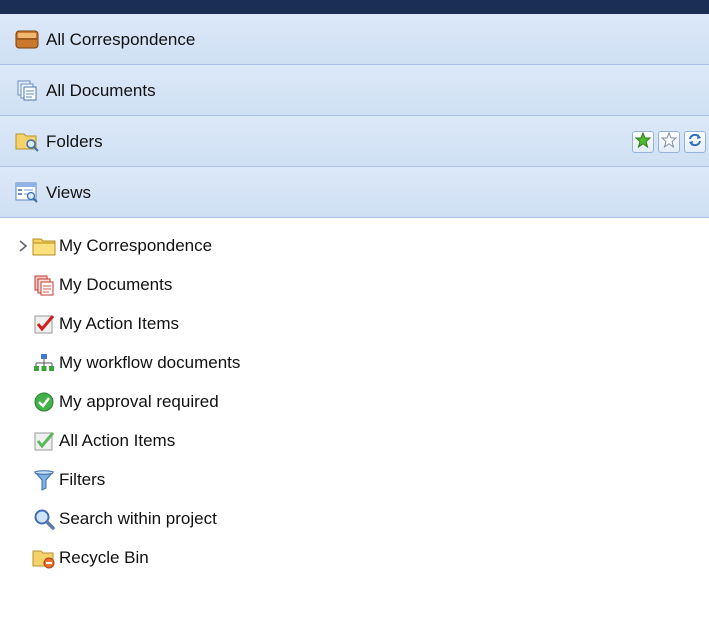  What do you see at coordinates (354, 90) in the screenshot?
I see `panel-all-documents: All Documents` at bounding box center [354, 90].